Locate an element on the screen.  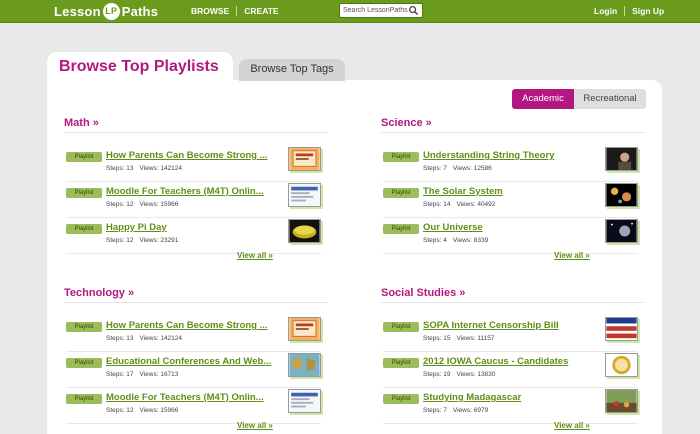
views-count: 16713 is located at coordinates (169, 374).